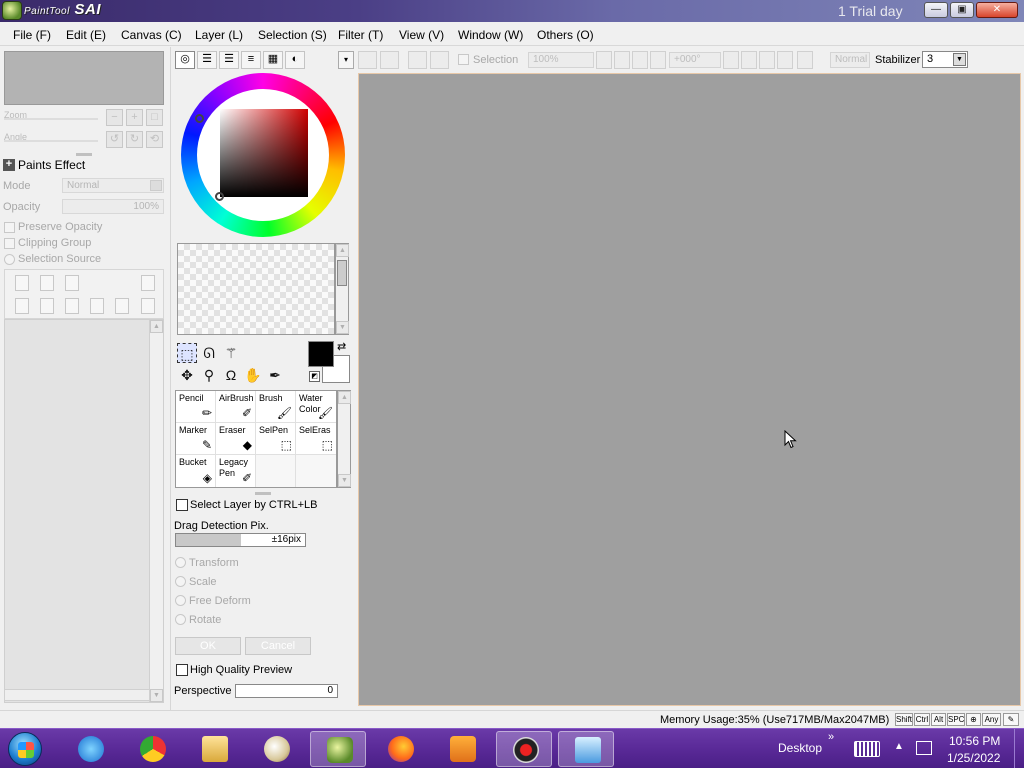  I want to click on selection-source-radio, so click(9, 259).